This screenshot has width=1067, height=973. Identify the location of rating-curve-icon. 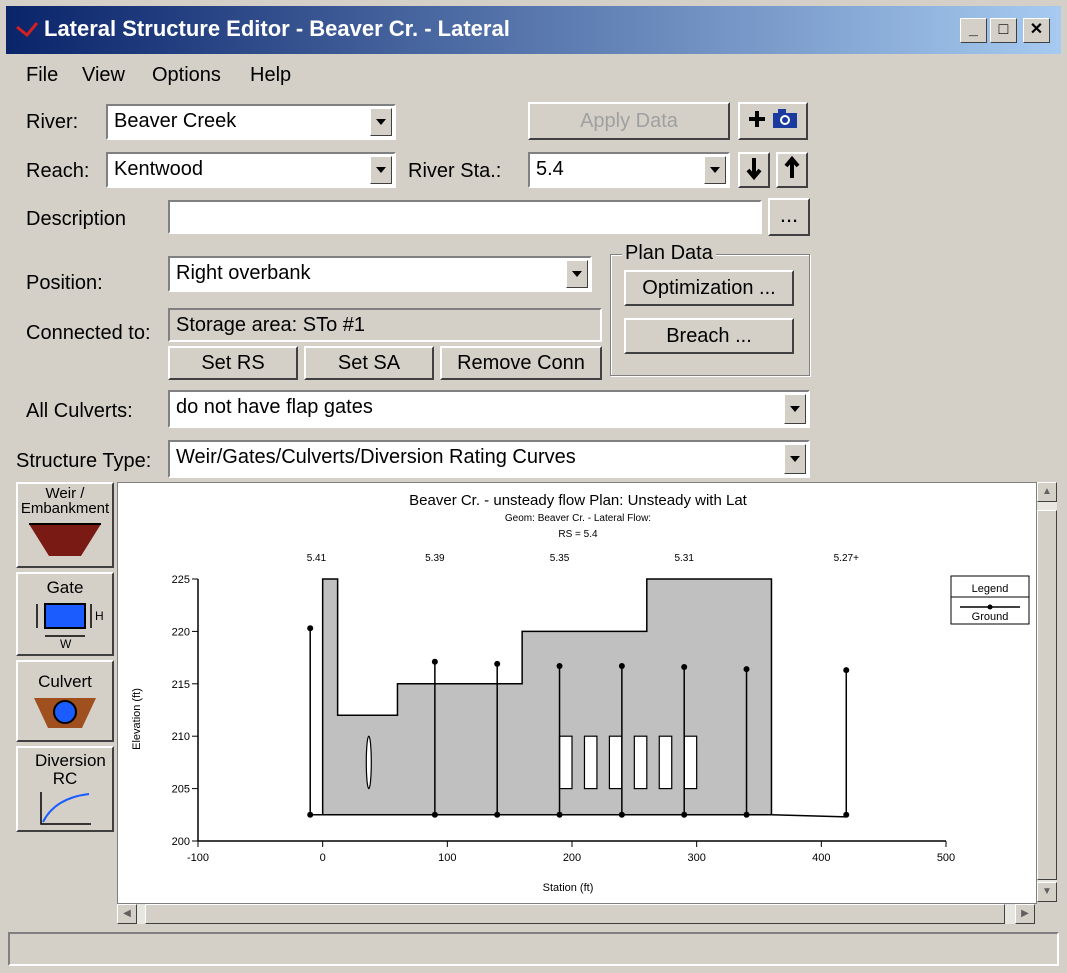
(65, 808).